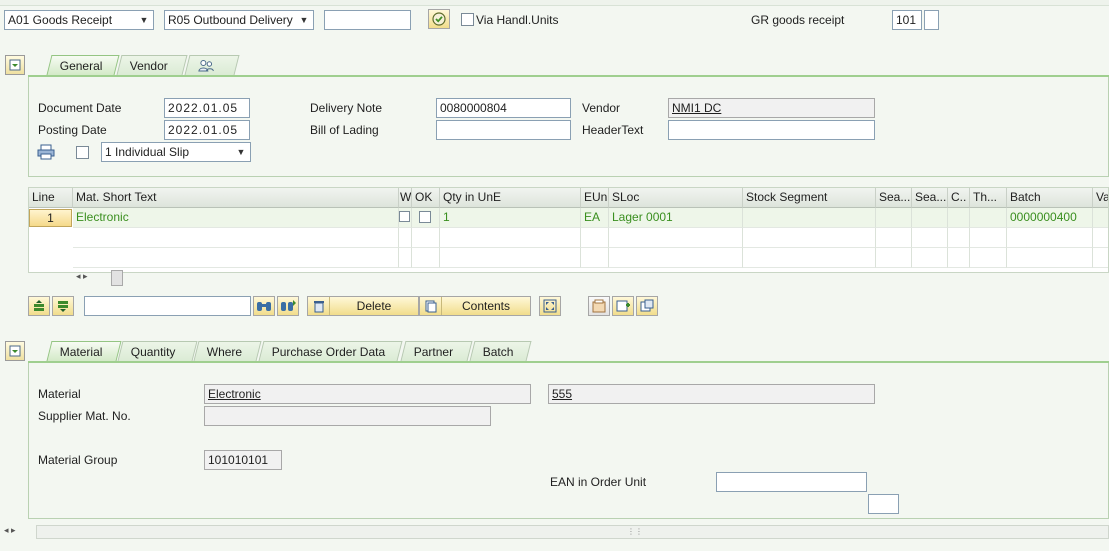 The width and height of the screenshot is (1109, 551). What do you see at coordinates (647, 306) in the screenshot?
I see `copy-row-button` at bounding box center [647, 306].